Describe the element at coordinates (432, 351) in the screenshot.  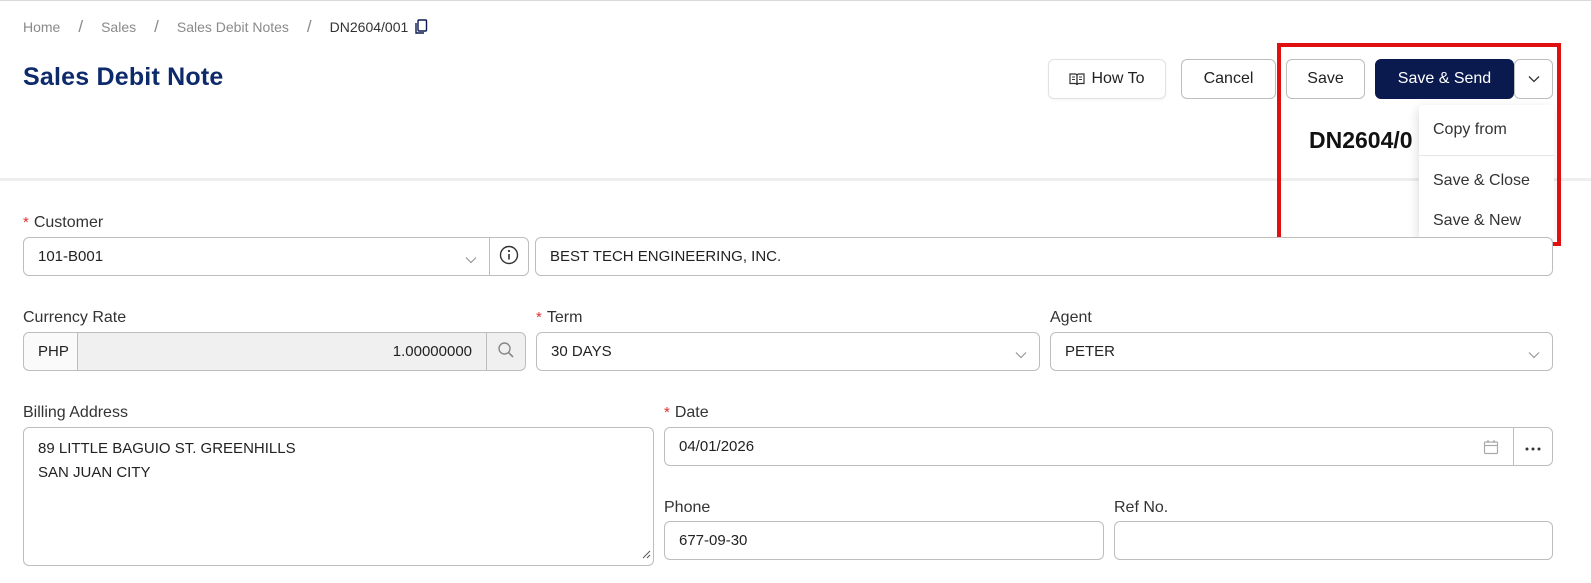
I see `currency-rate-value: 1.00000000` at that location.